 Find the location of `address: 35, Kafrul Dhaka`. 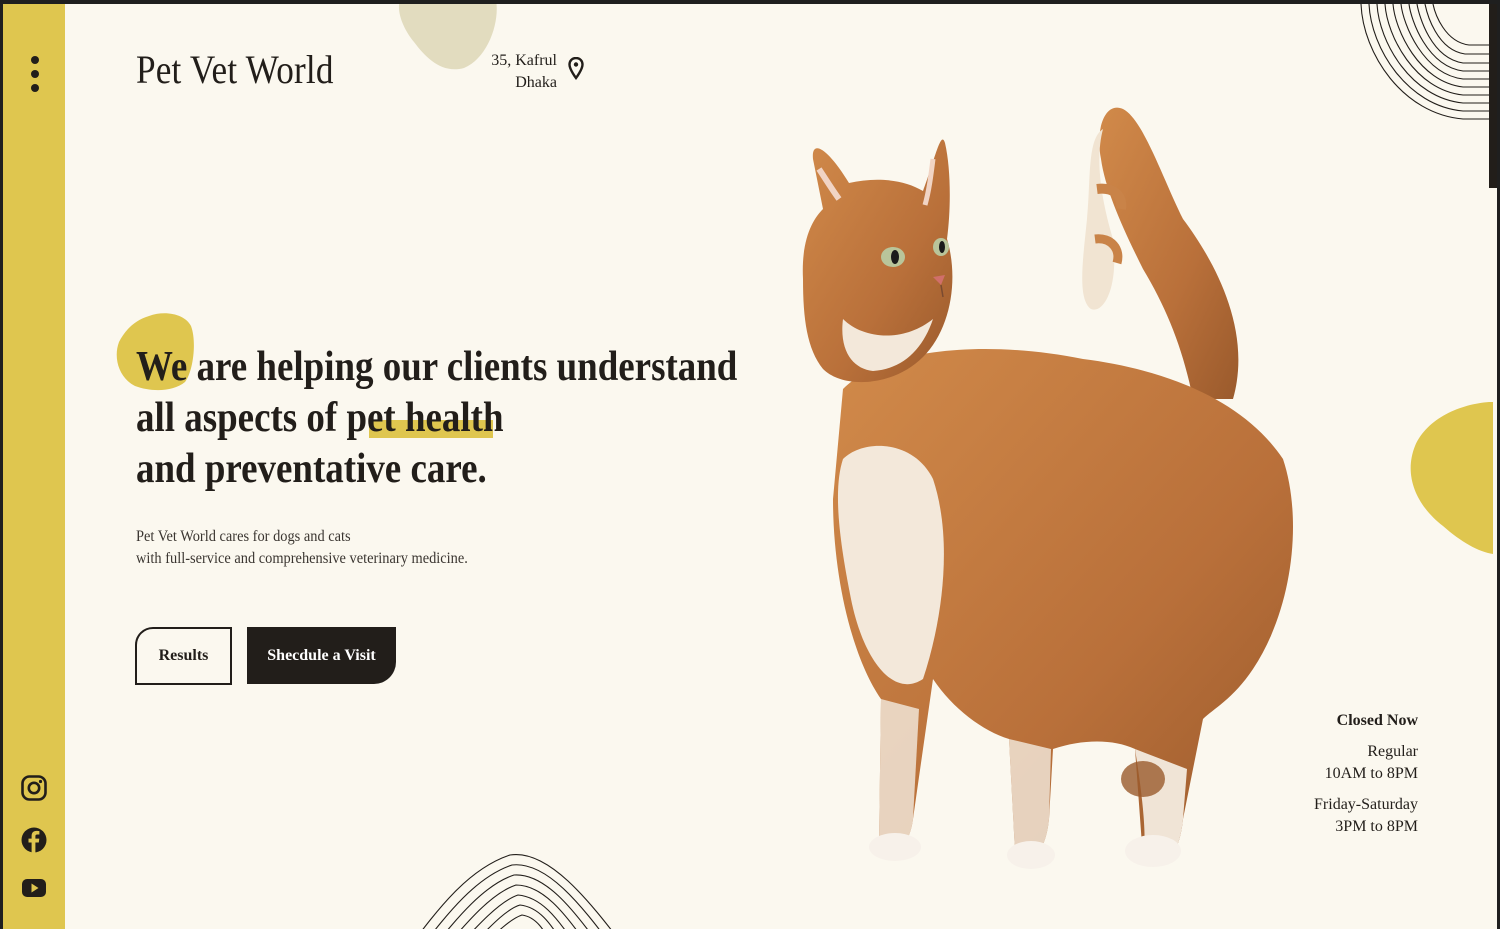

address: 35, Kafrul Dhaka is located at coordinates (515, 72).